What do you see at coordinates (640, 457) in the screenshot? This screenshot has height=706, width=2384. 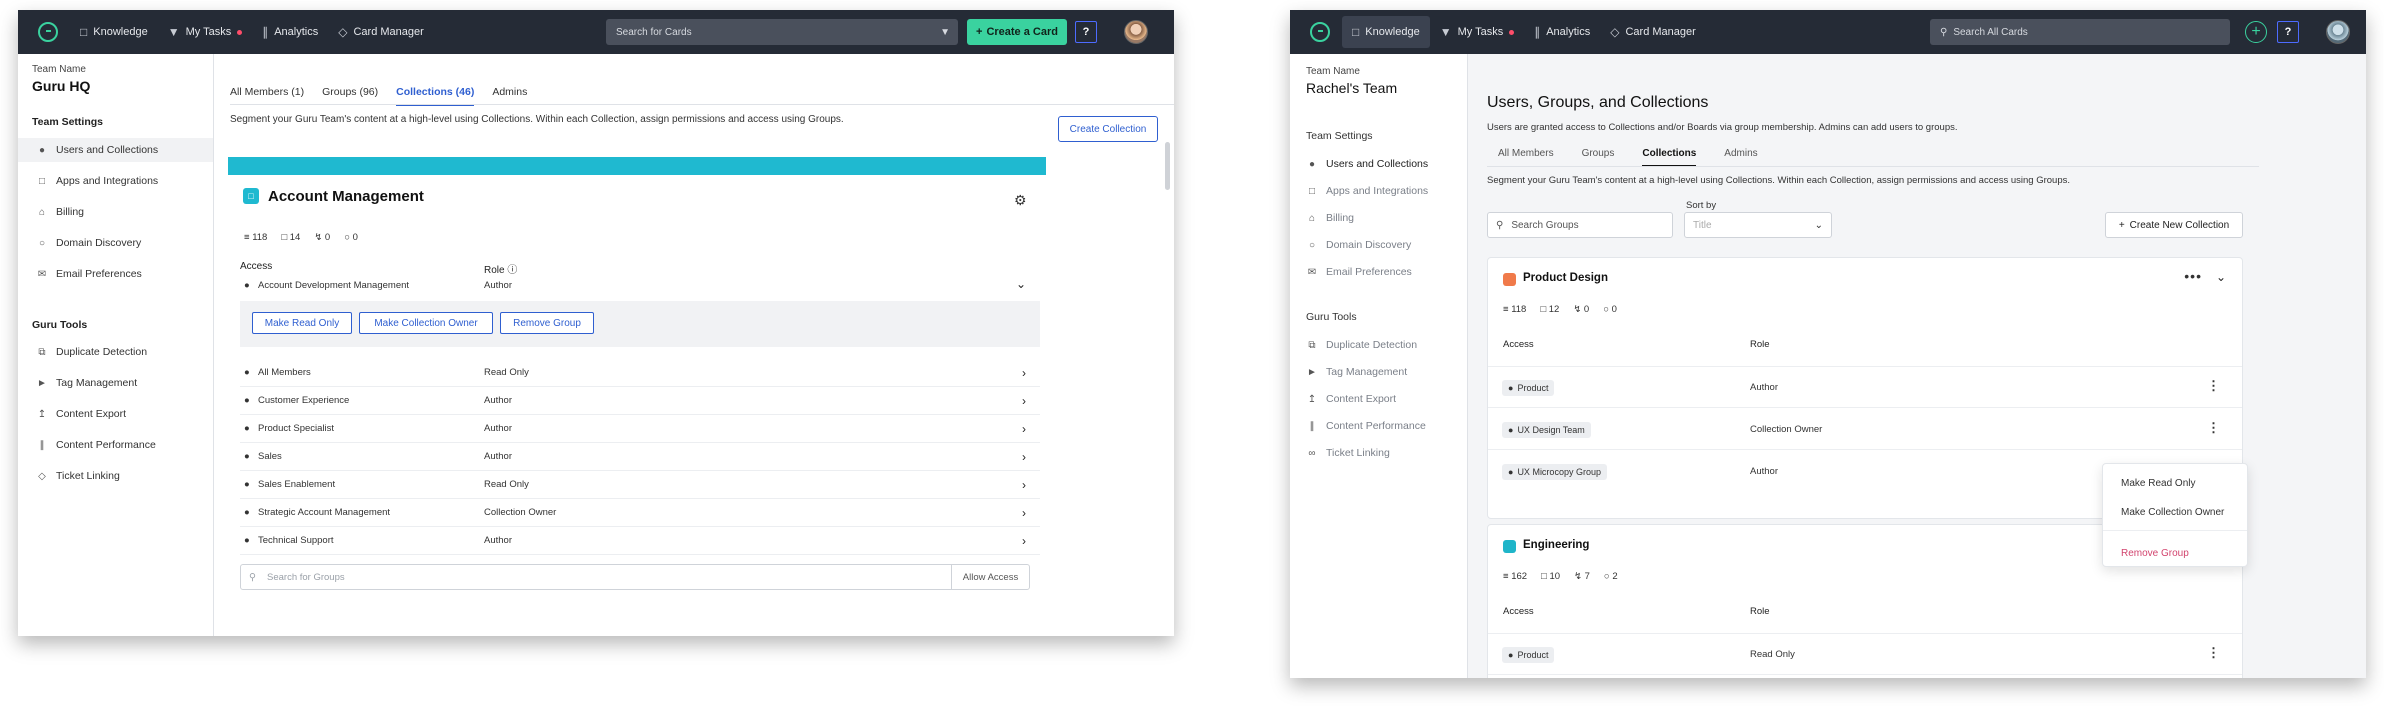 I see `table-row: ● Sales Author ›` at bounding box center [640, 457].